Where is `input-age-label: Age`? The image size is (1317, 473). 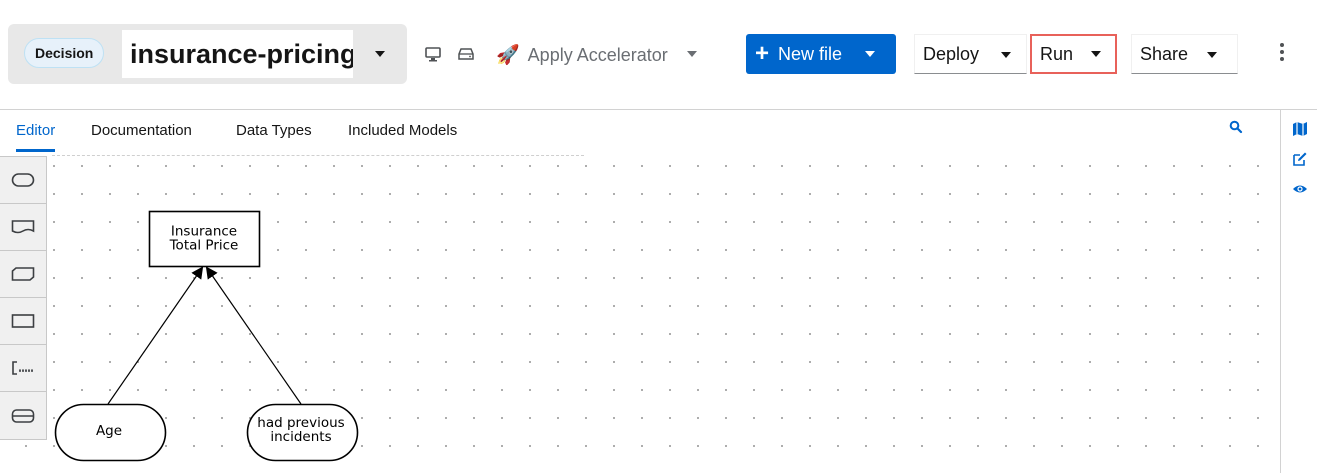 input-age-label: Age is located at coordinates (109, 431).